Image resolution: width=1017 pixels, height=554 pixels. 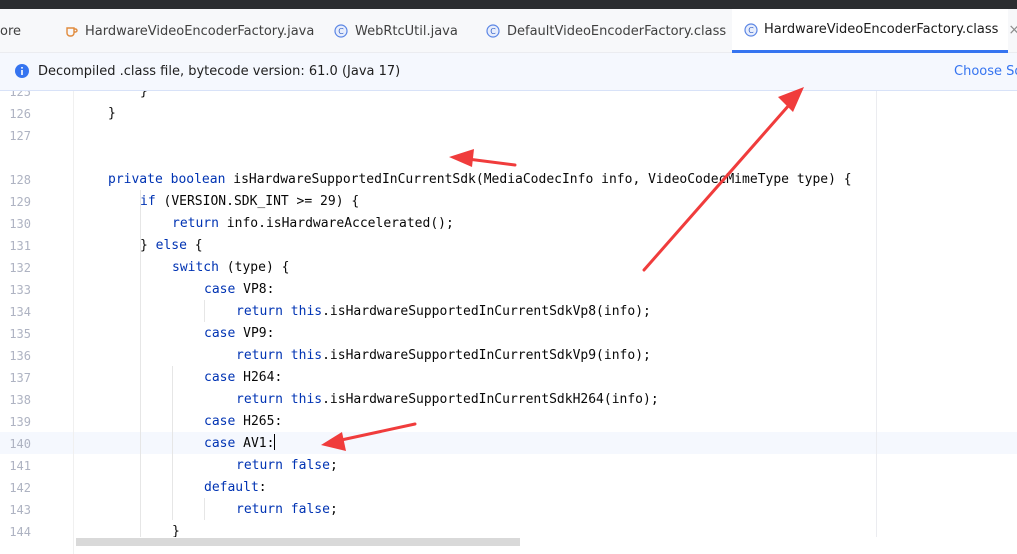 I want to click on code-line: 129 if (VERSION.SDK_INT >= 29) {, so click(x=508, y=202).